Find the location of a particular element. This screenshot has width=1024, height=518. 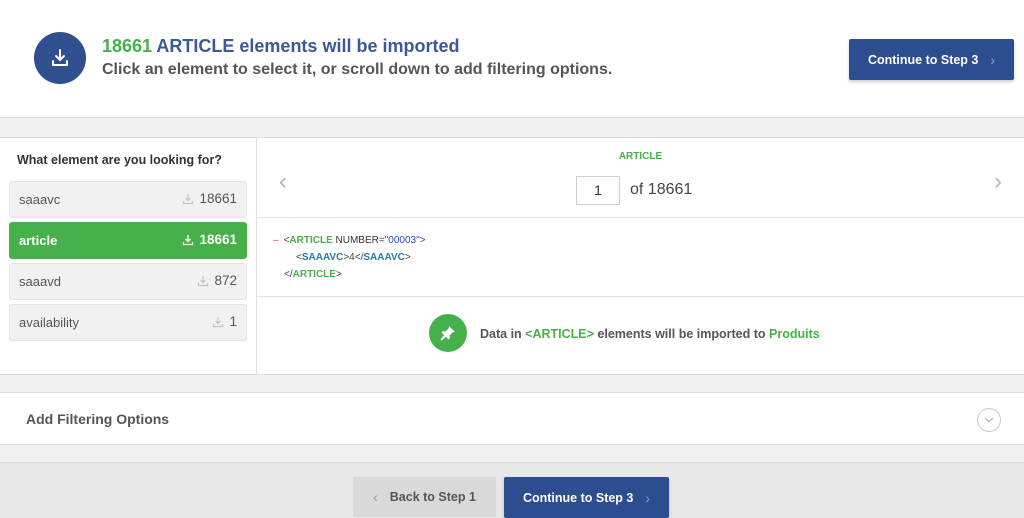

import-headline: 18661 ARTICLE elements will be imported is located at coordinates (280, 46).